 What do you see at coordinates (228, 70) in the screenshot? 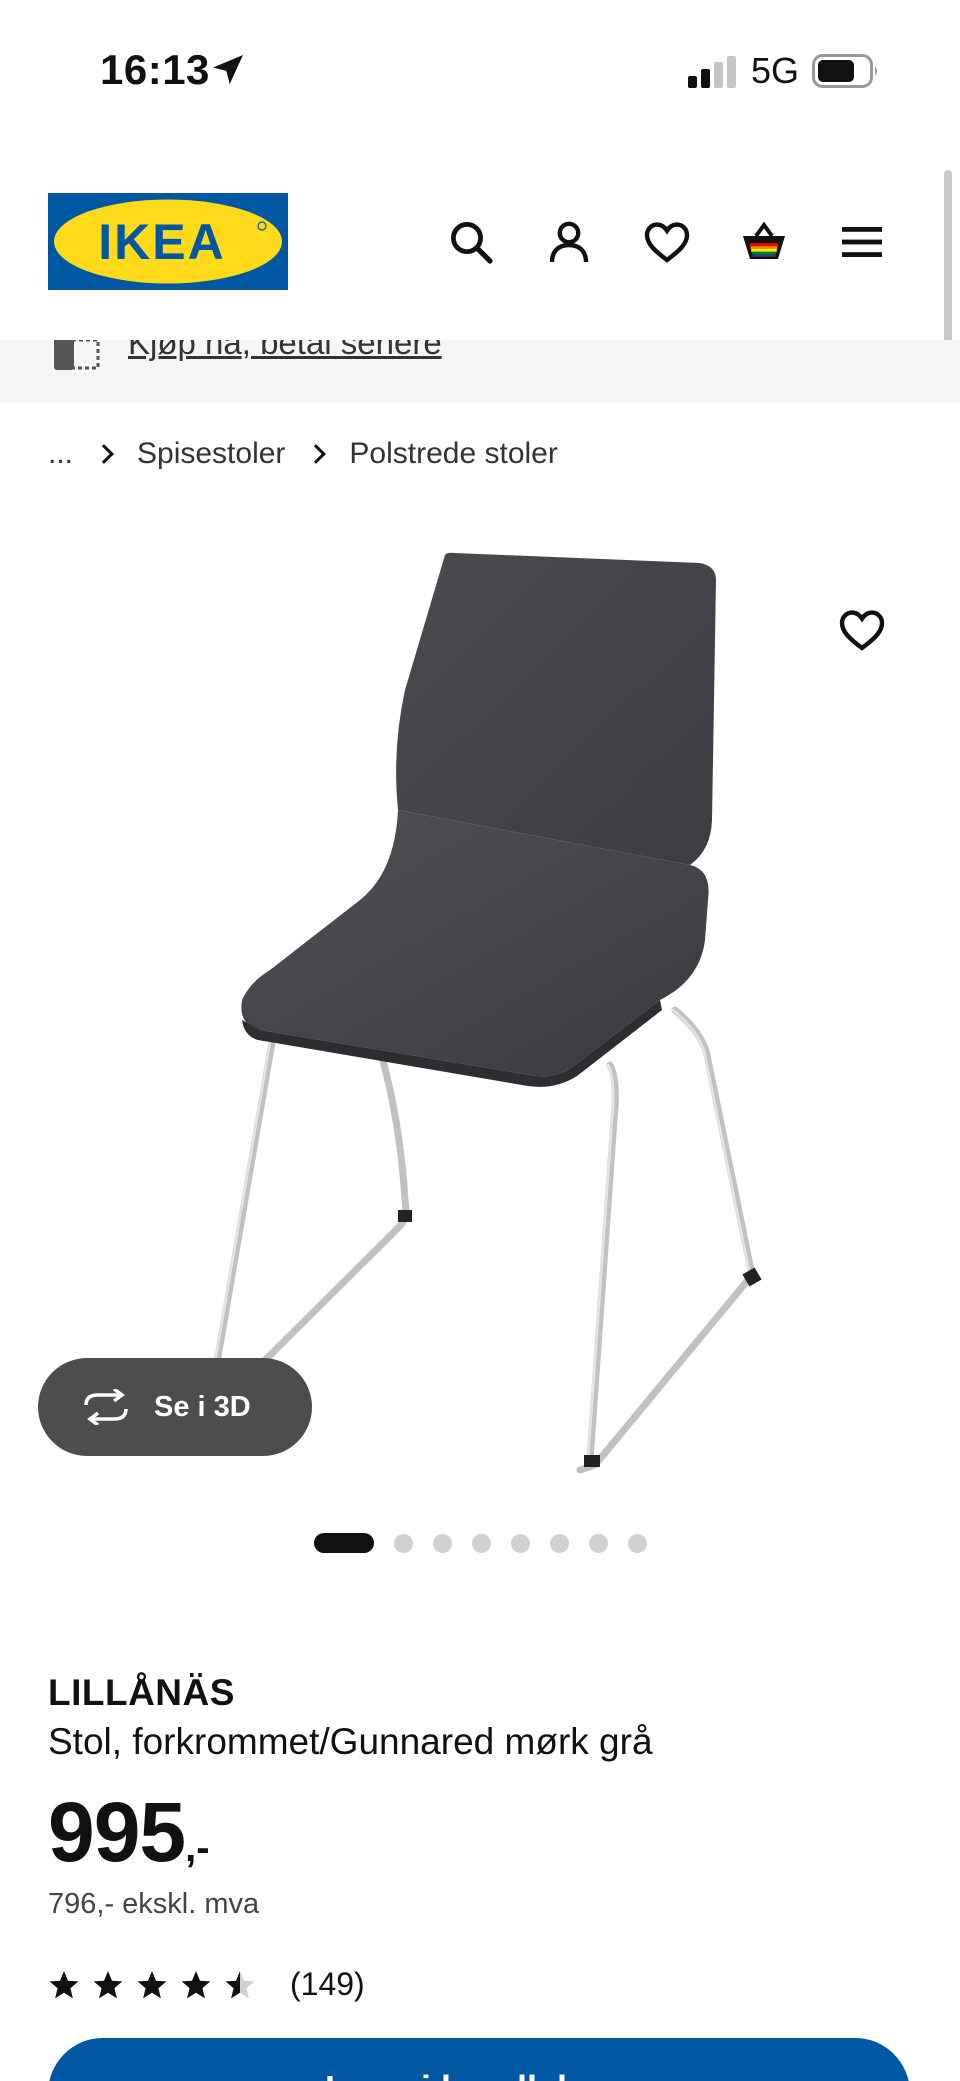
I see `location-arrow-icon` at bounding box center [228, 70].